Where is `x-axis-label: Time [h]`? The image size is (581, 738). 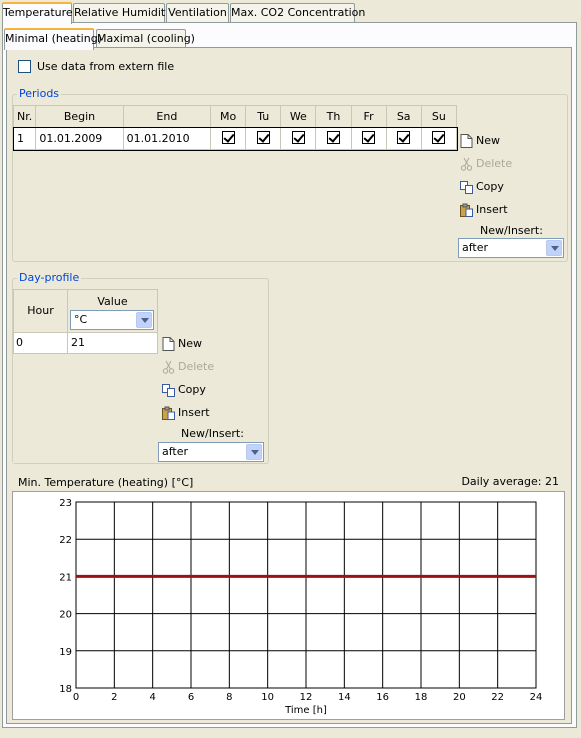 x-axis-label: Time [h] is located at coordinates (305, 710).